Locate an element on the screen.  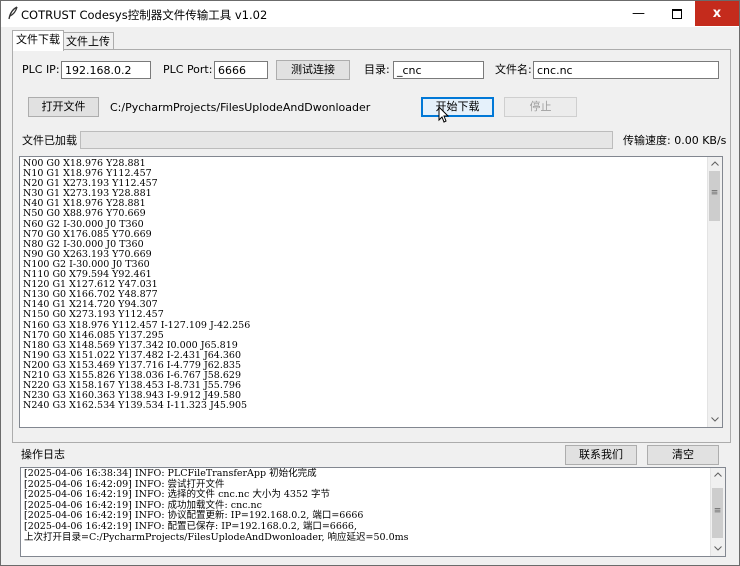
gcode-line: N150 G0 X273.193 Y112.457 is located at coordinates (93, 315).